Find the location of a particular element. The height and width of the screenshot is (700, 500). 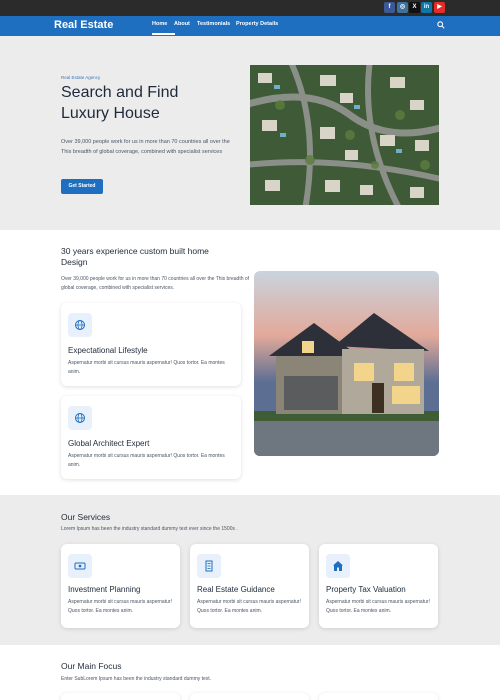

social-top-bar: f ◎ X in ▶ is located at coordinates (250, 8).